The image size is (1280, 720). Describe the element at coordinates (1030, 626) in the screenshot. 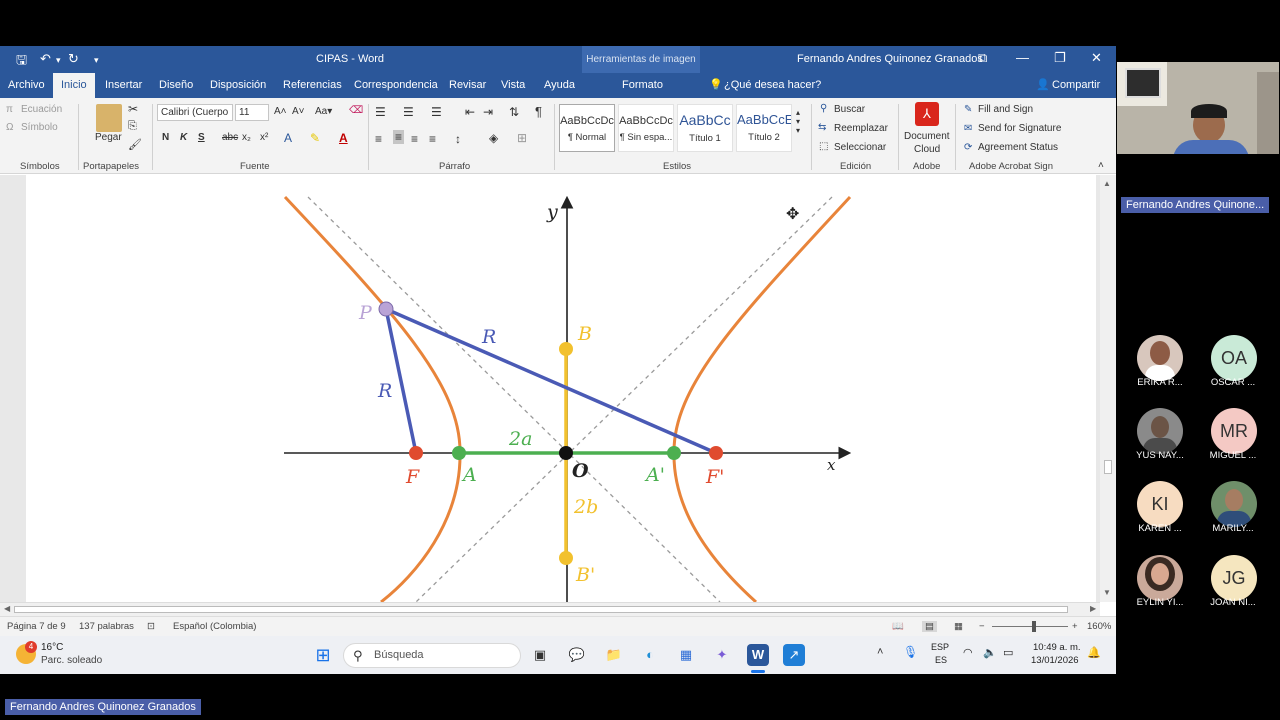

I see `zoom-slider-track` at that location.